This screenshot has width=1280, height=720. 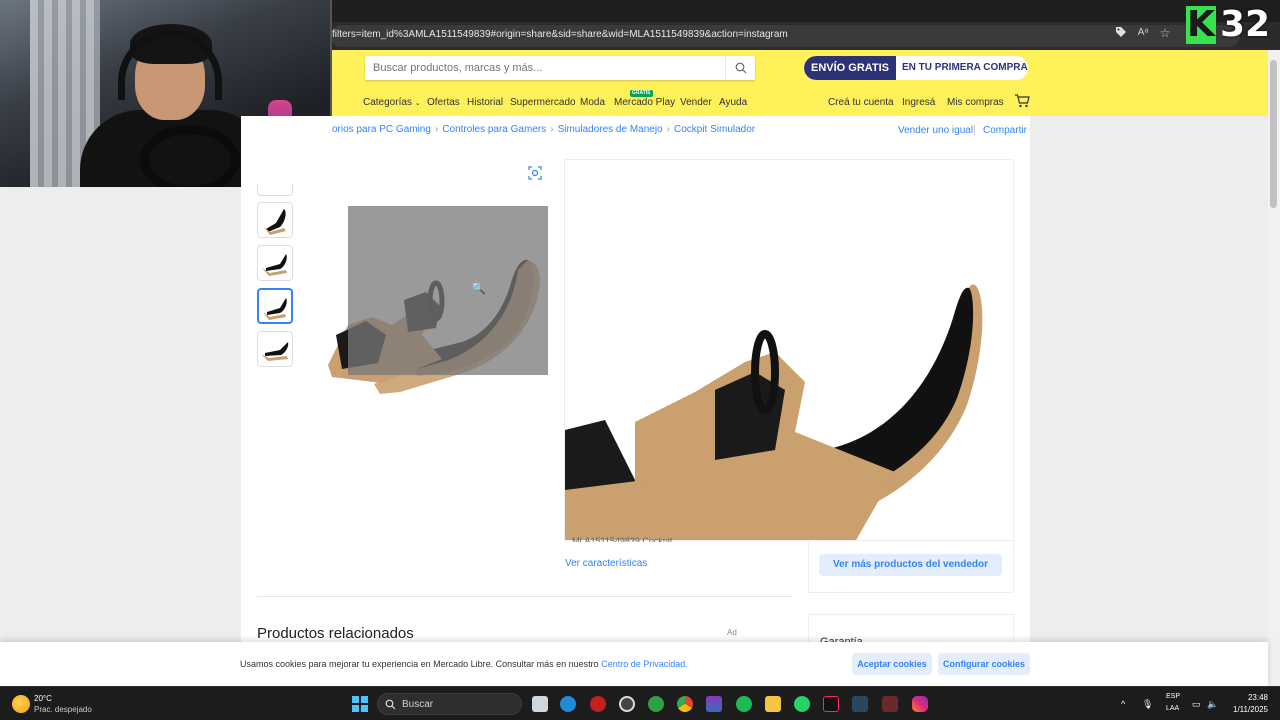 What do you see at coordinates (920, 704) in the screenshot?
I see `instagram-icon` at bounding box center [920, 704].